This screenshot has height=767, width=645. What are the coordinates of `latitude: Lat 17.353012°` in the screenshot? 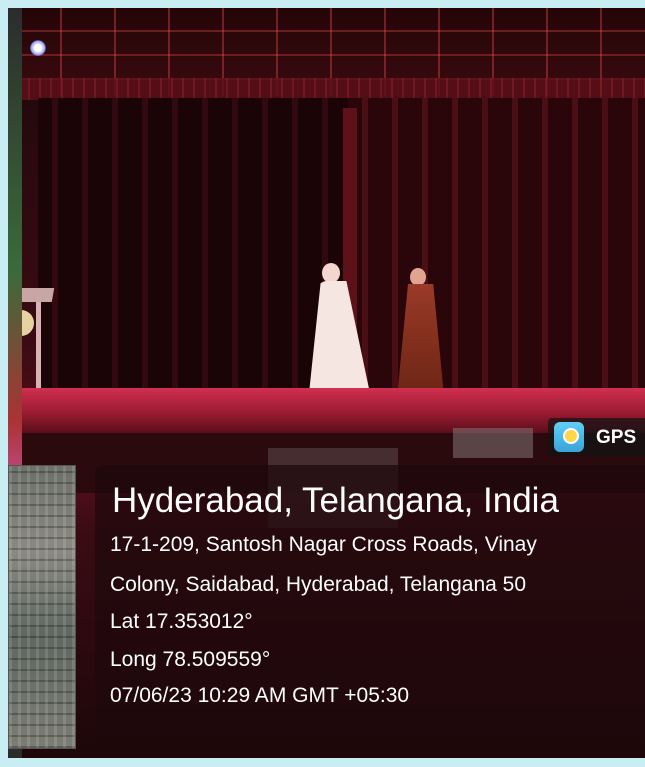 It's located at (181, 621).